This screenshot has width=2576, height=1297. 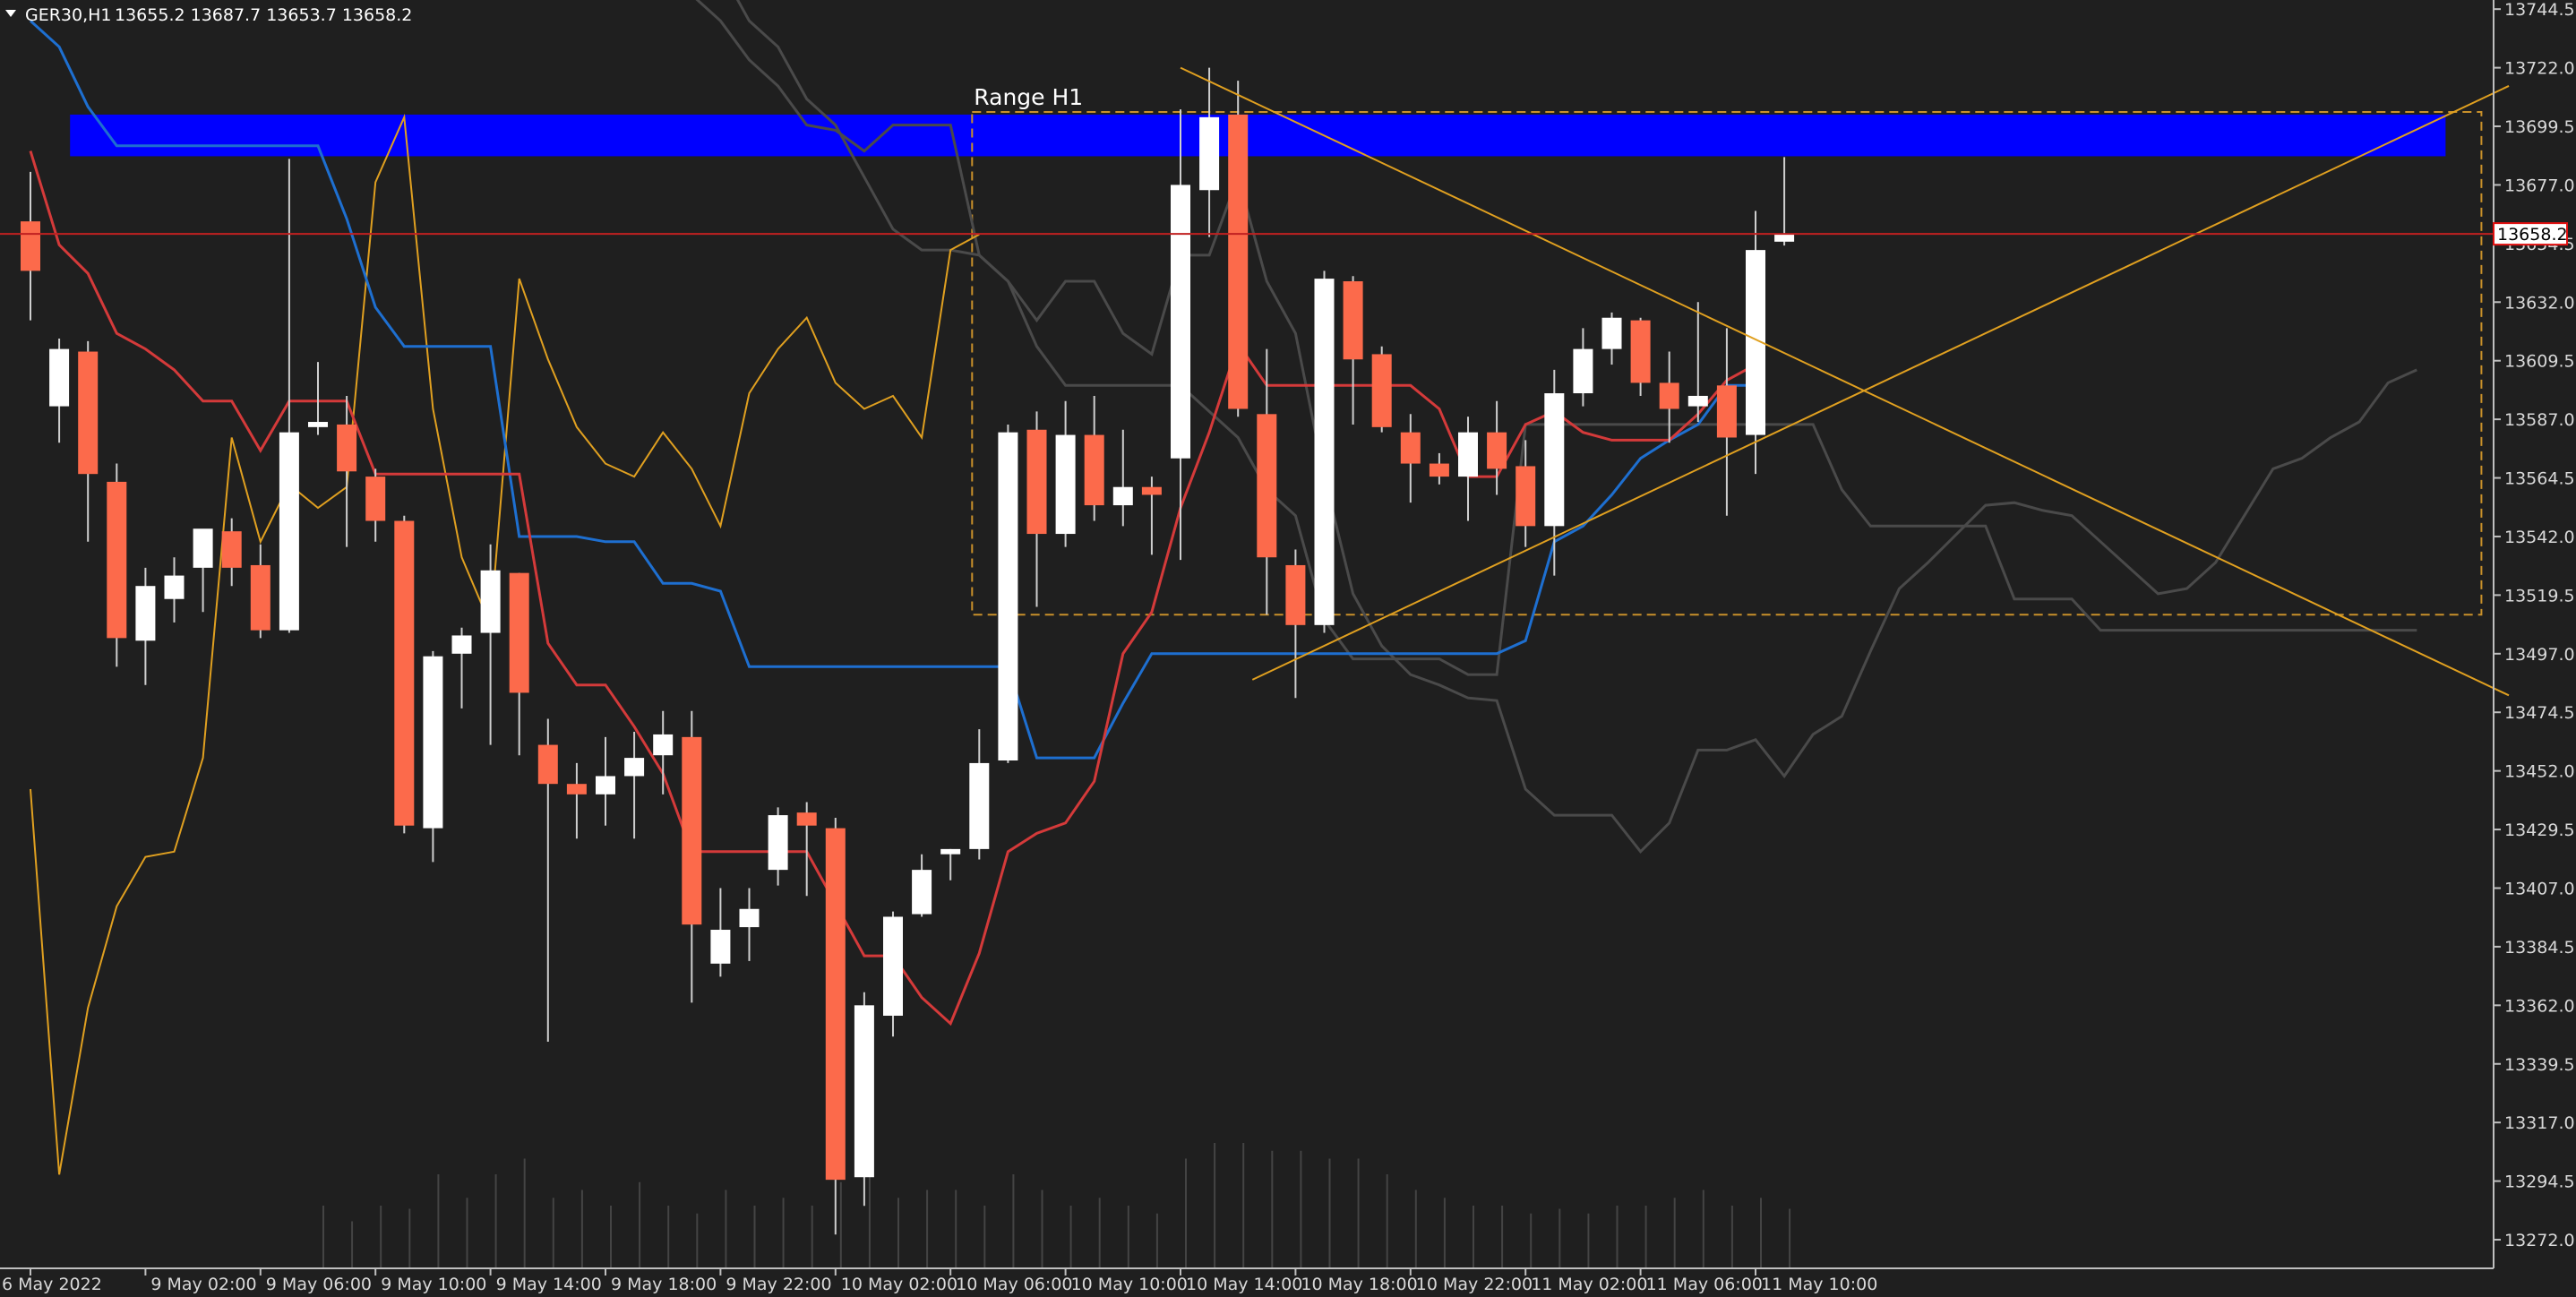 I want to click on time-tick-label: 11 May 06:00, so click(x=1704, y=1284).